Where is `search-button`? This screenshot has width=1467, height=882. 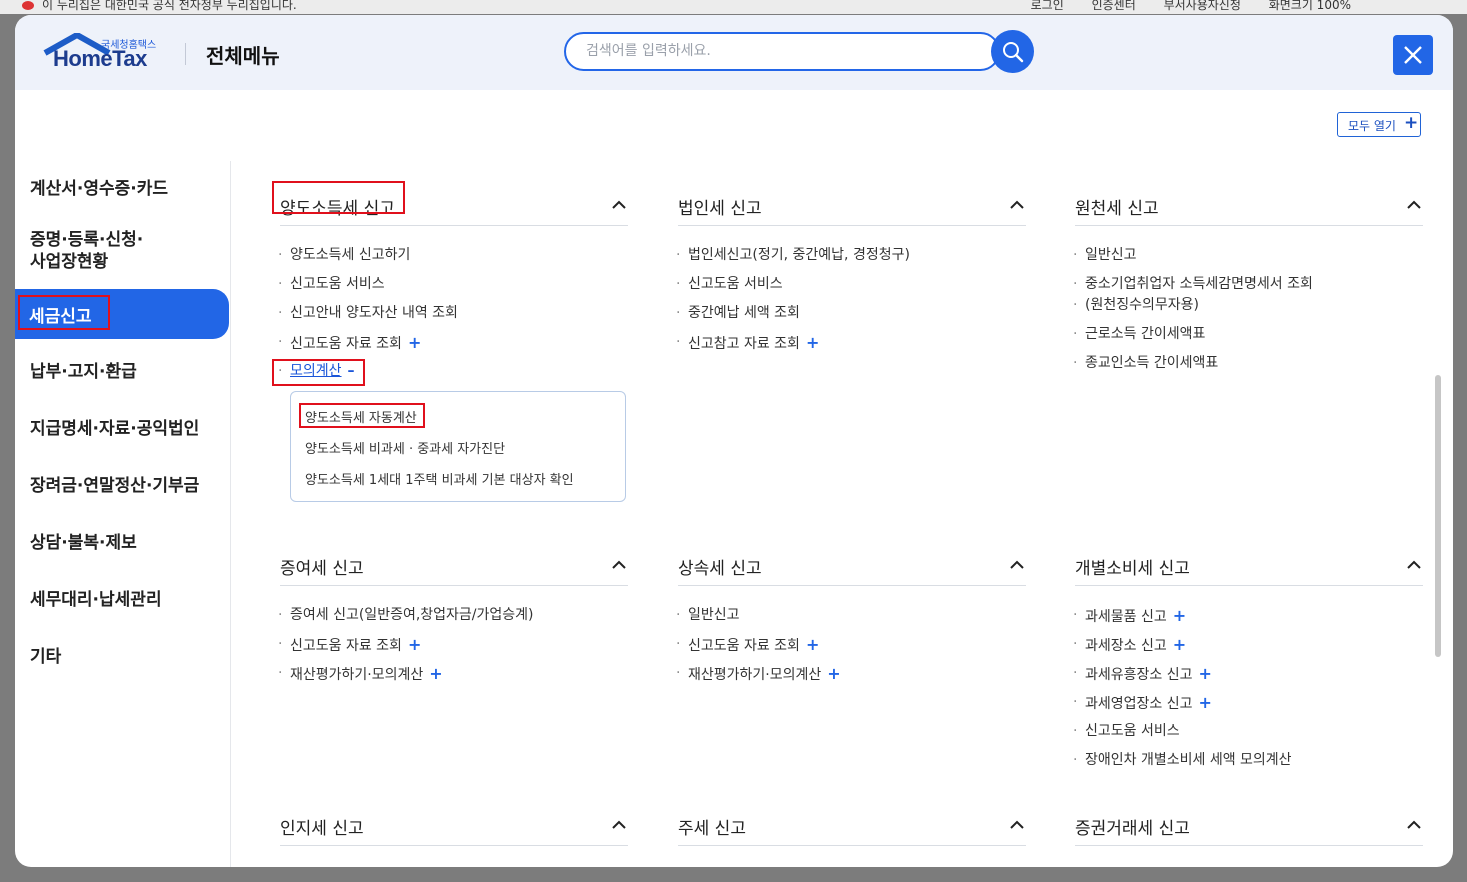 search-button is located at coordinates (1012, 51).